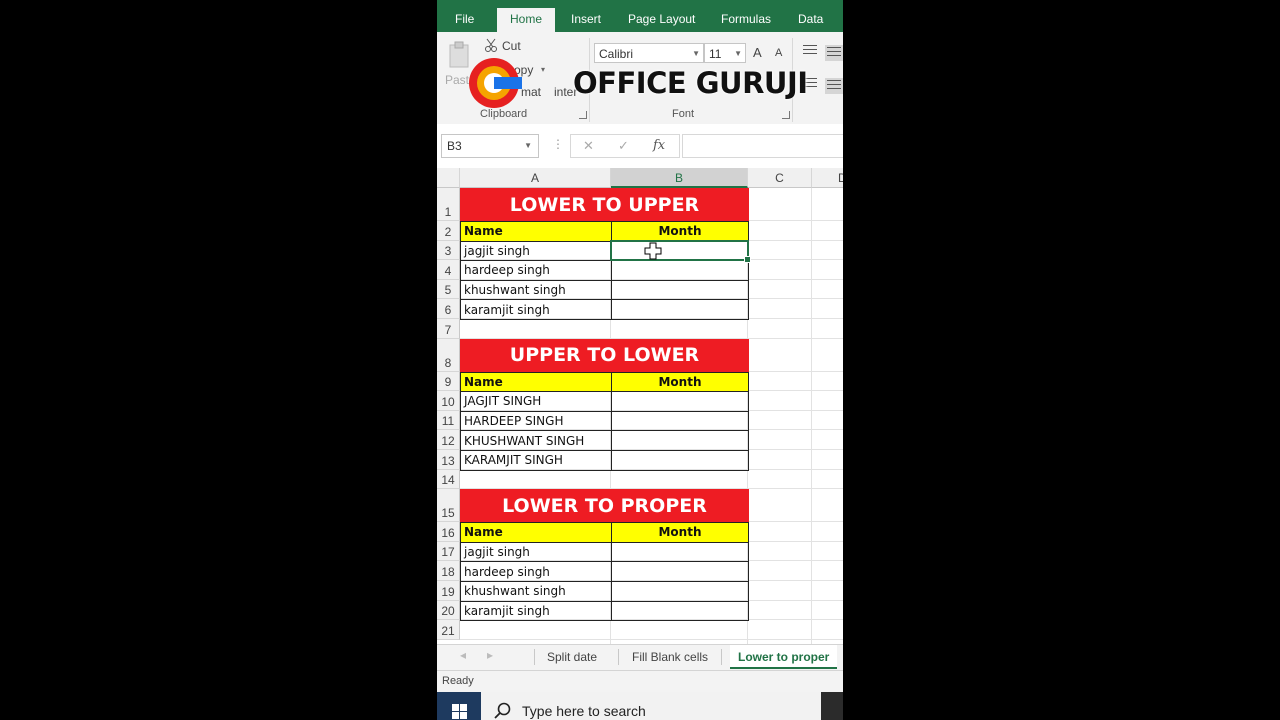 The width and height of the screenshot is (1280, 720). I want to click on row-header: 18, so click(448, 571).